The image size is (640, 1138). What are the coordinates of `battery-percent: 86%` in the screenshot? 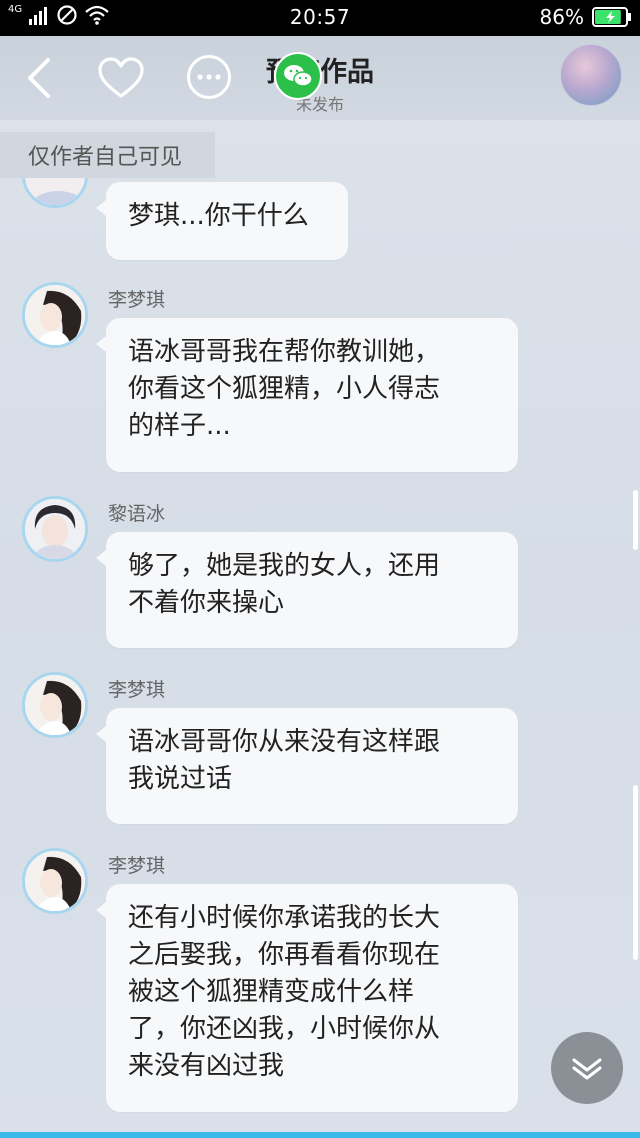 It's located at (561, 17).